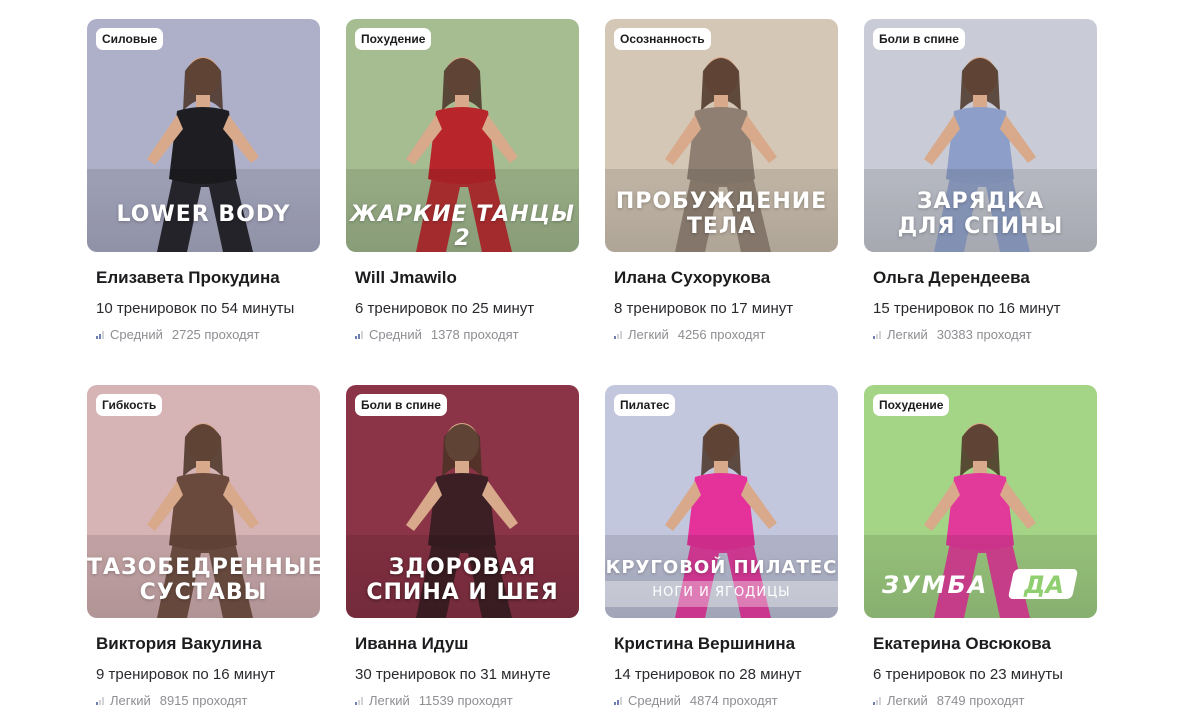  Describe the element at coordinates (453, 674) in the screenshot. I see `workouts-count: 30 тренировок по 31 минуте` at that location.